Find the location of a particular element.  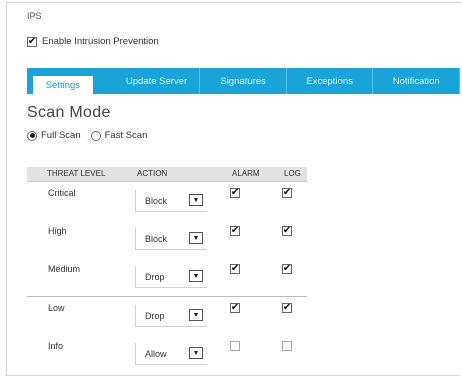

header-threat-level: THREAT LEVEL is located at coordinates (76, 173).